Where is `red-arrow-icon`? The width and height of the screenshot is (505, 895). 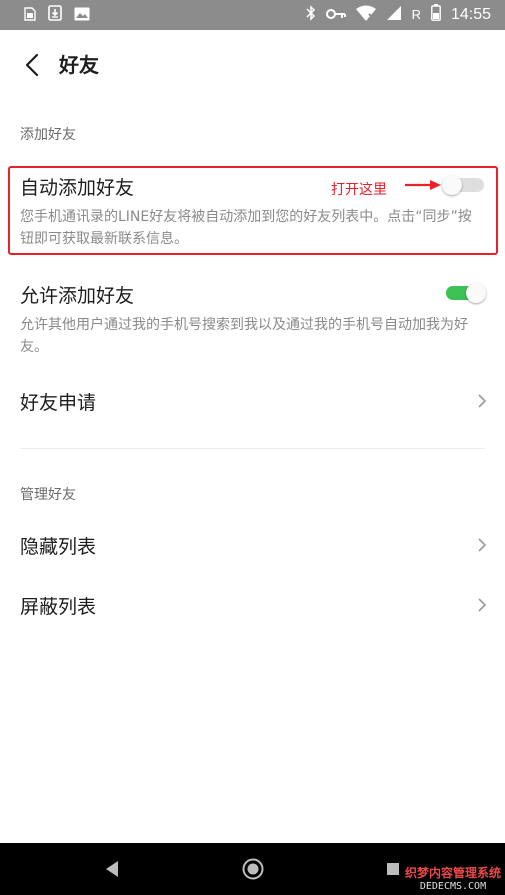
red-arrow-icon is located at coordinates (423, 186).